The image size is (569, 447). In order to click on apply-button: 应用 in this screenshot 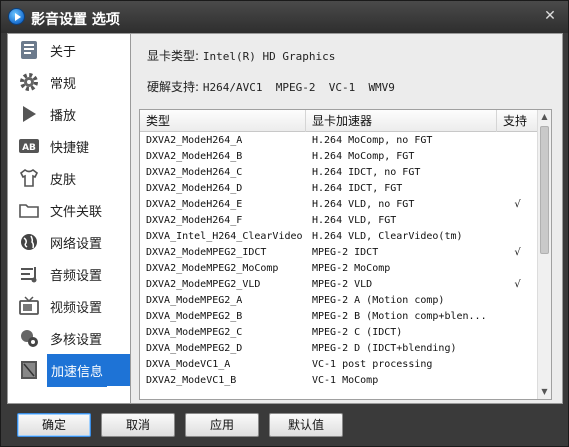, I will do `click(222, 425)`.